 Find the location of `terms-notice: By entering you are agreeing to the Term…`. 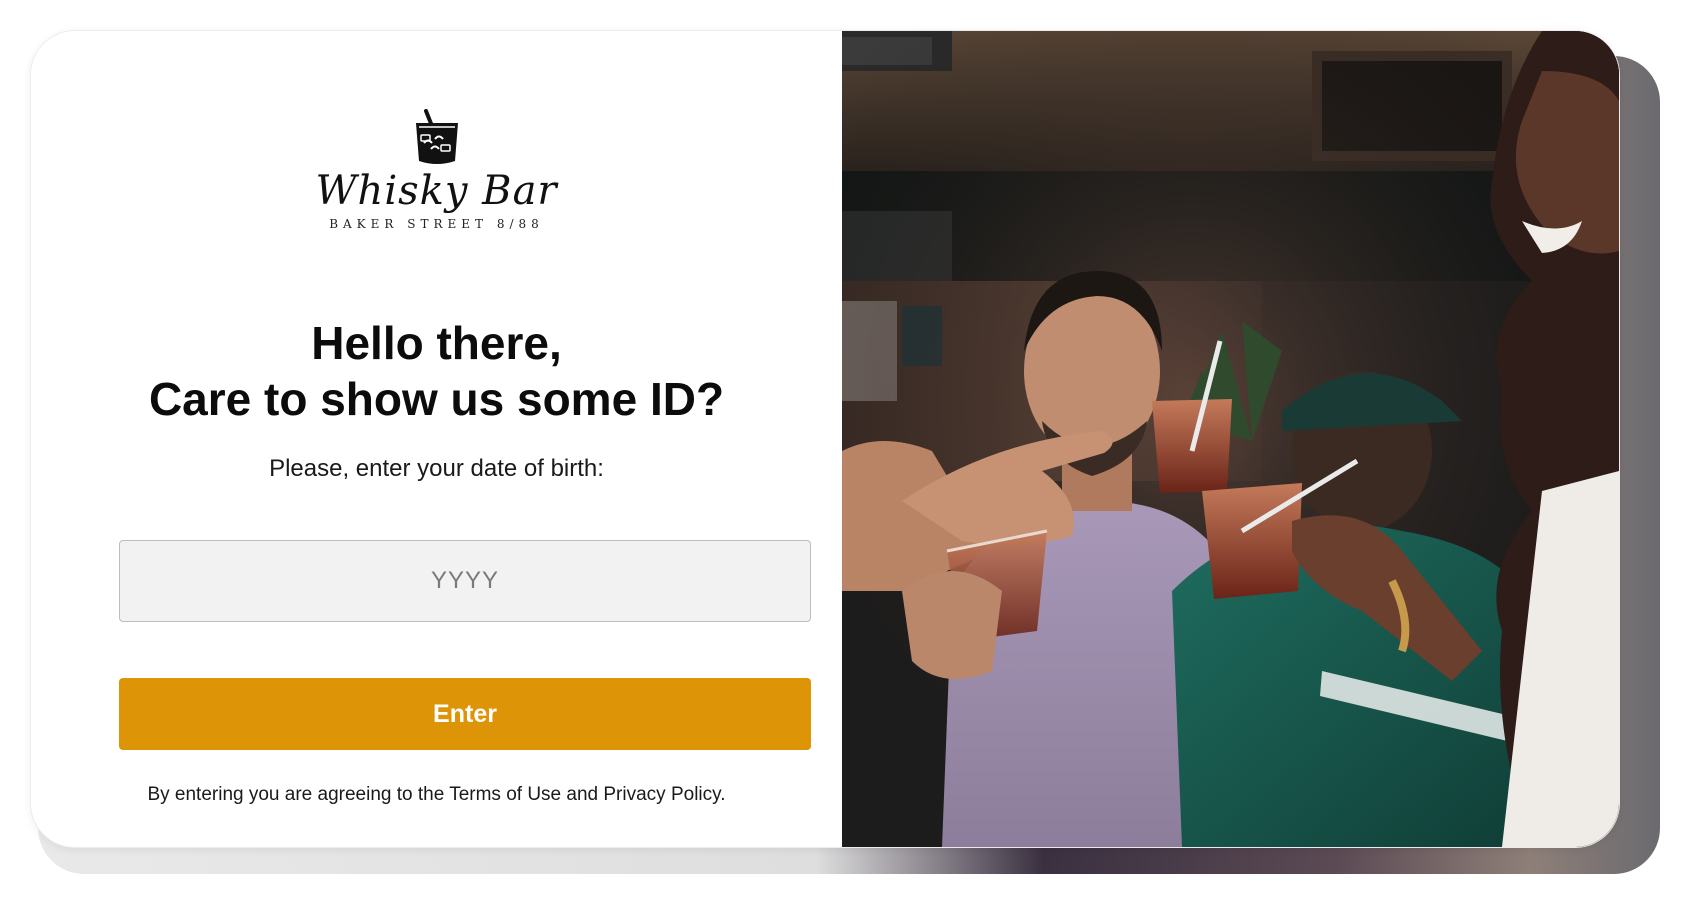

terms-notice: By entering you are agreeing to the Term… is located at coordinates (436, 794).